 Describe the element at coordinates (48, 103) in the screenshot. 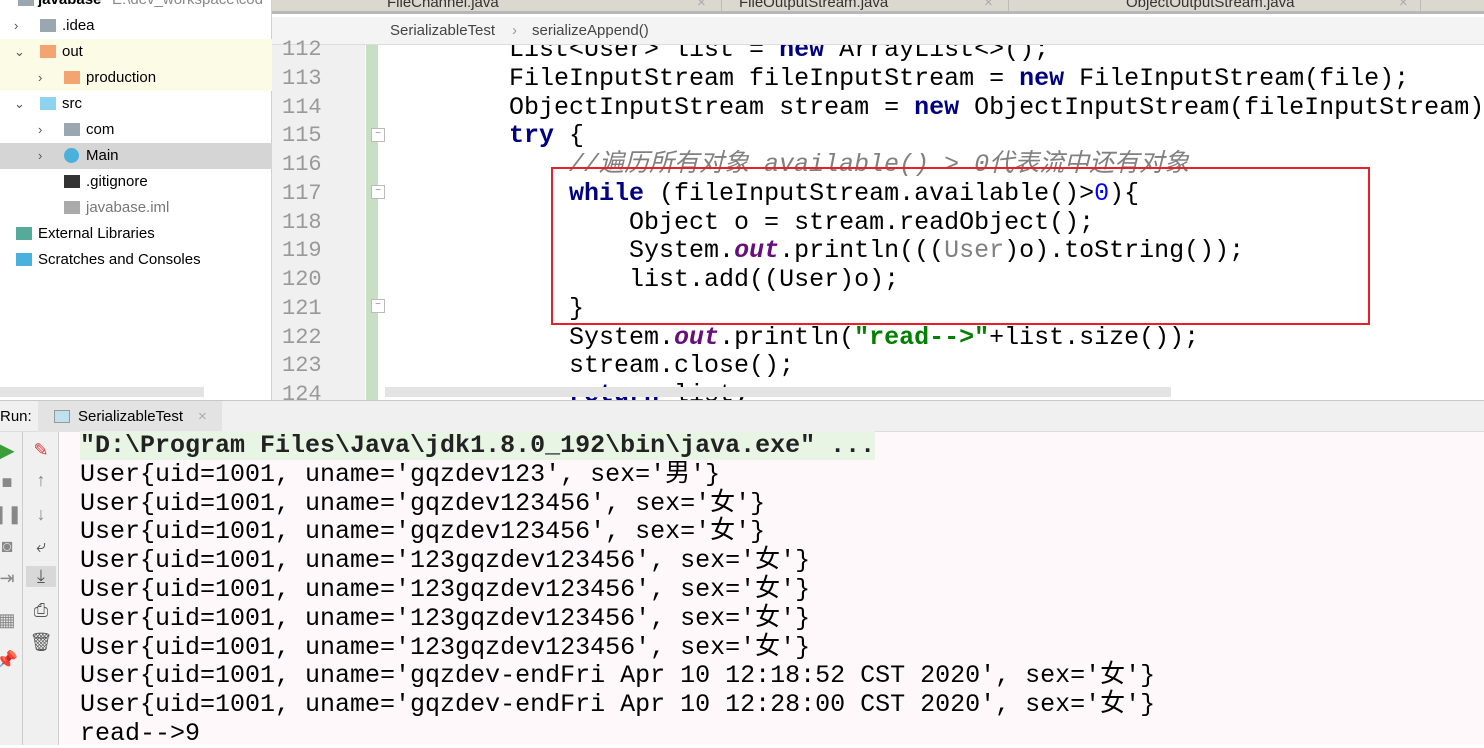

I see `folder-blue-icon` at that location.